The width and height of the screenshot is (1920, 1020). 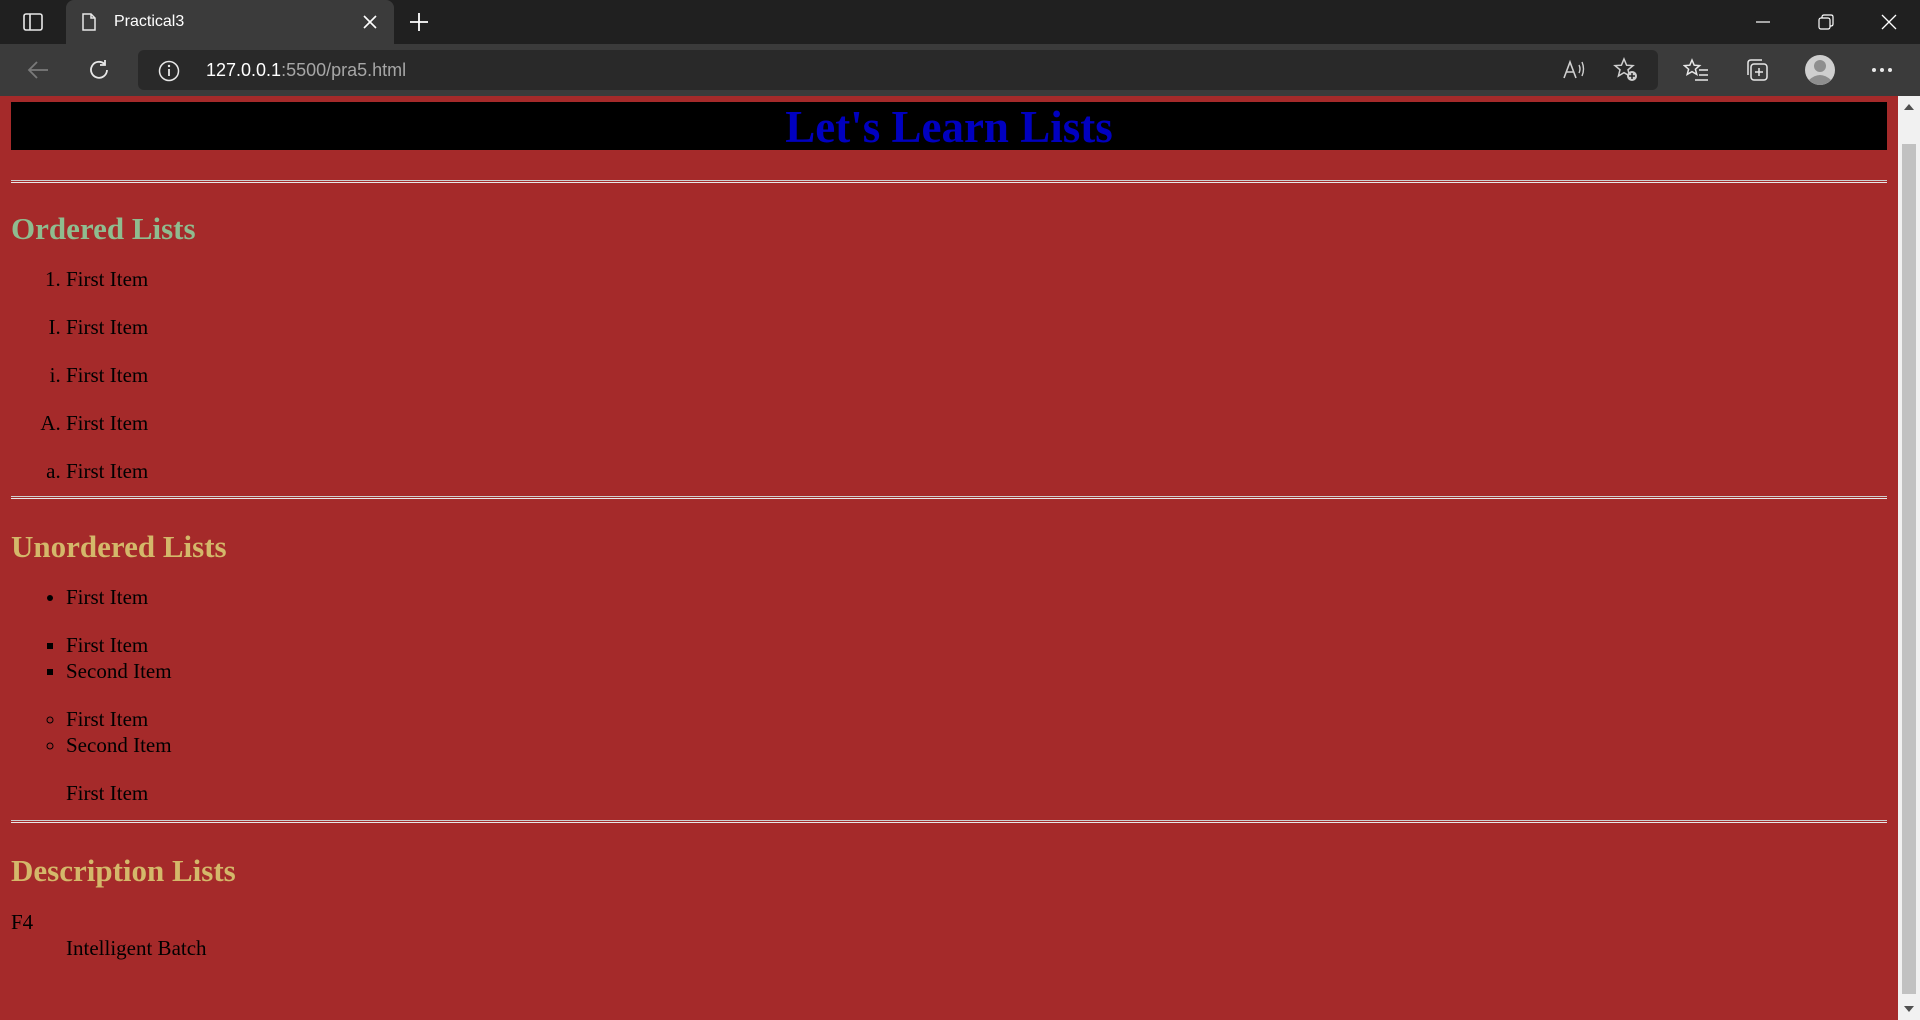 I want to click on navigation-toolbar: 127.0.0.1:5500/pra5.html, so click(x=960, y=70).